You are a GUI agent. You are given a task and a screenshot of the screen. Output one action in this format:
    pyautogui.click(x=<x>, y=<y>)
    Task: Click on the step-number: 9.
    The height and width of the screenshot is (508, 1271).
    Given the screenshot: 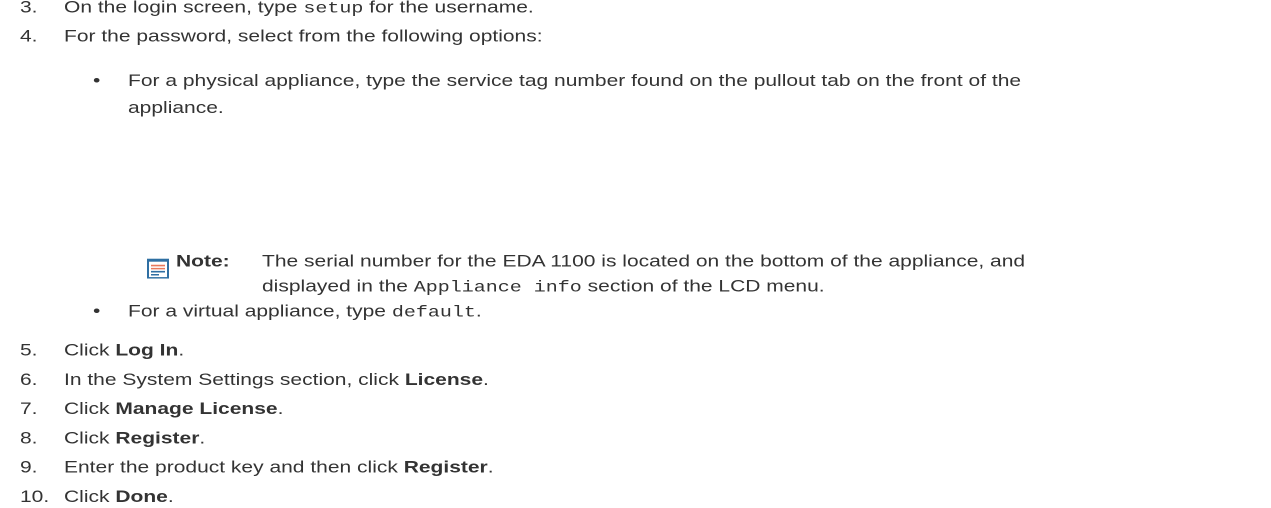 What is the action you would take?
    pyautogui.click(x=29, y=467)
    